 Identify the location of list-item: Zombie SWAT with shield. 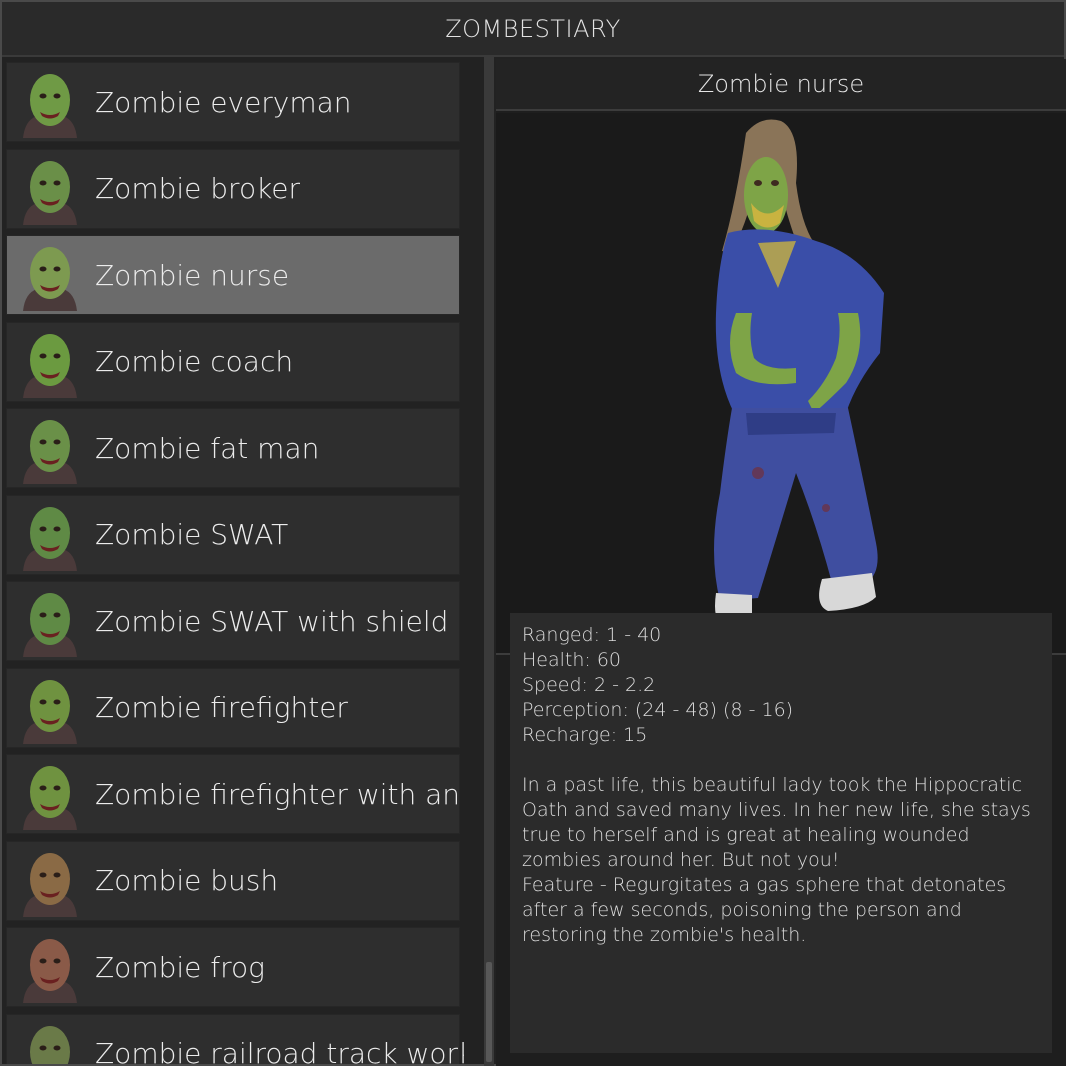
(233, 621).